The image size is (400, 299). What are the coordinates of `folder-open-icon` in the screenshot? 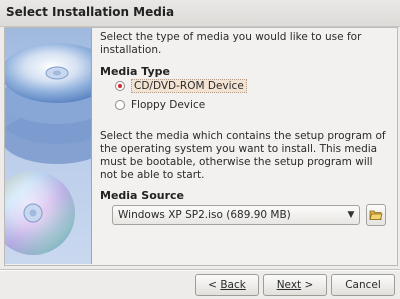 It's located at (376, 215).